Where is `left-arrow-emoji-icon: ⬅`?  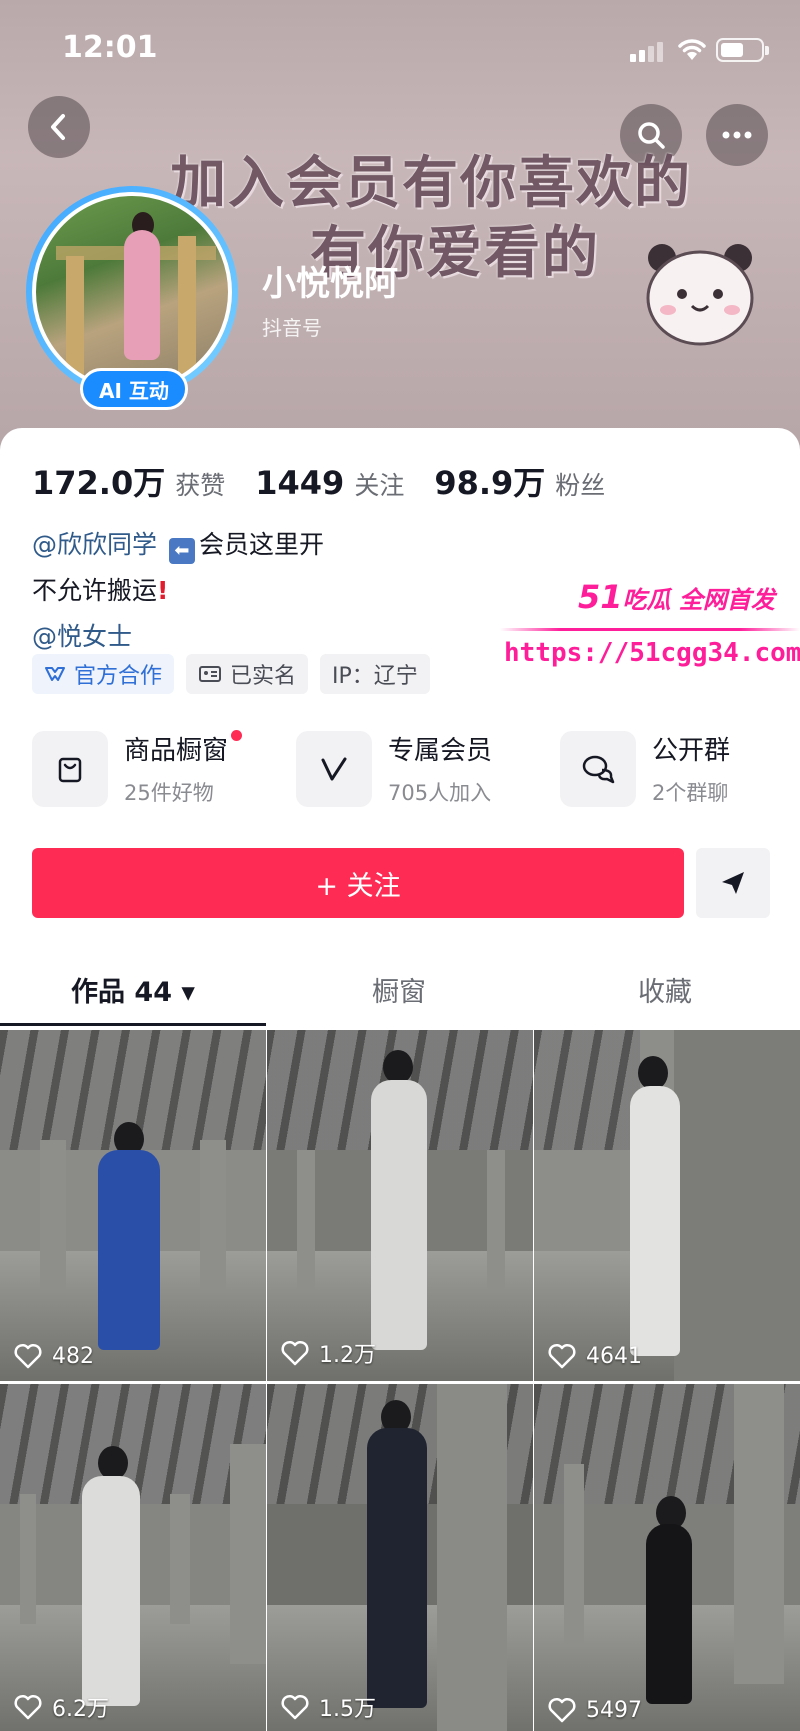 left-arrow-emoji-icon: ⬅ is located at coordinates (181, 551).